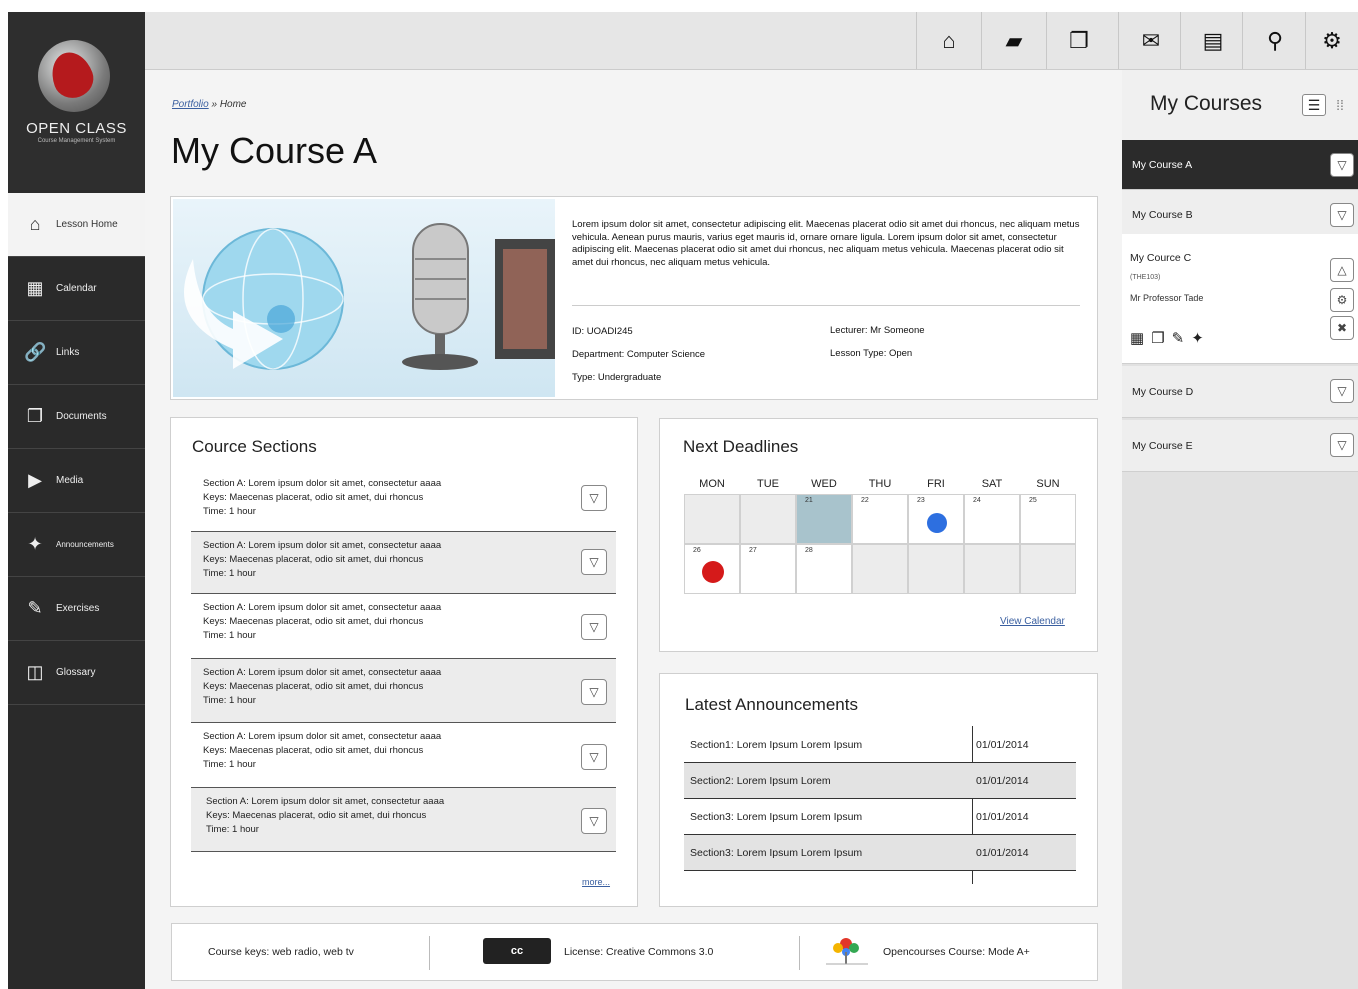  I want to click on logo: OPEN CLASS Course Management System, so click(76, 101).